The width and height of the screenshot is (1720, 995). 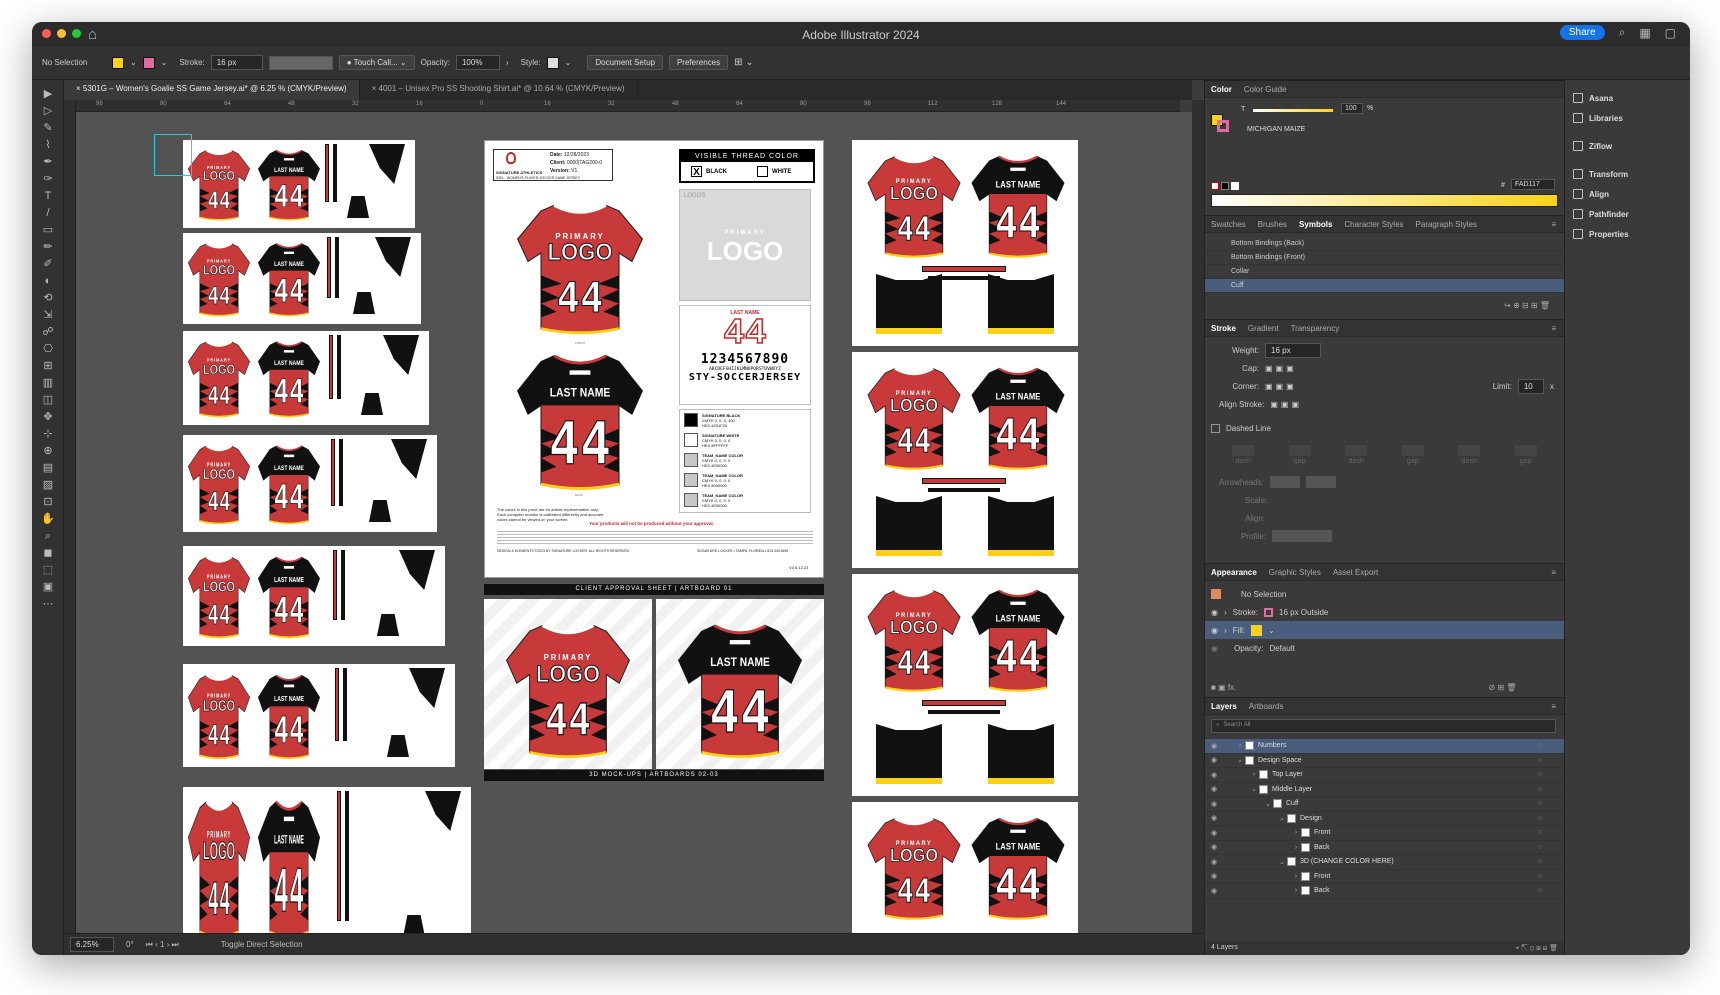 I want to click on arrange-icon: ⊞ ⌄, so click(x=744, y=62).